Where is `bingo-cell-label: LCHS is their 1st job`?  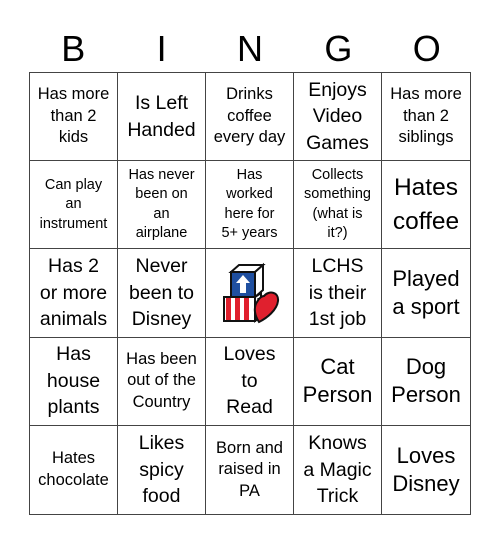
bingo-cell-label: LCHS is their 1st job is located at coordinates (337, 293).